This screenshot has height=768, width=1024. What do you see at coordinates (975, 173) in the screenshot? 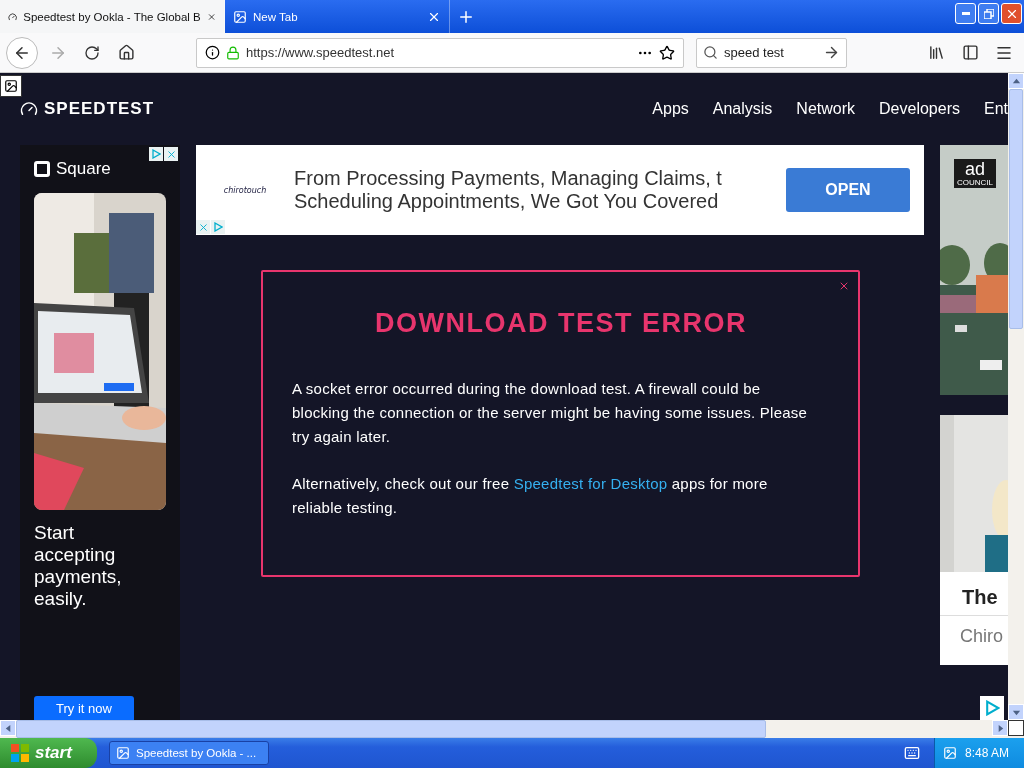
I see `ad-logo: ad COUNCIL` at bounding box center [975, 173].